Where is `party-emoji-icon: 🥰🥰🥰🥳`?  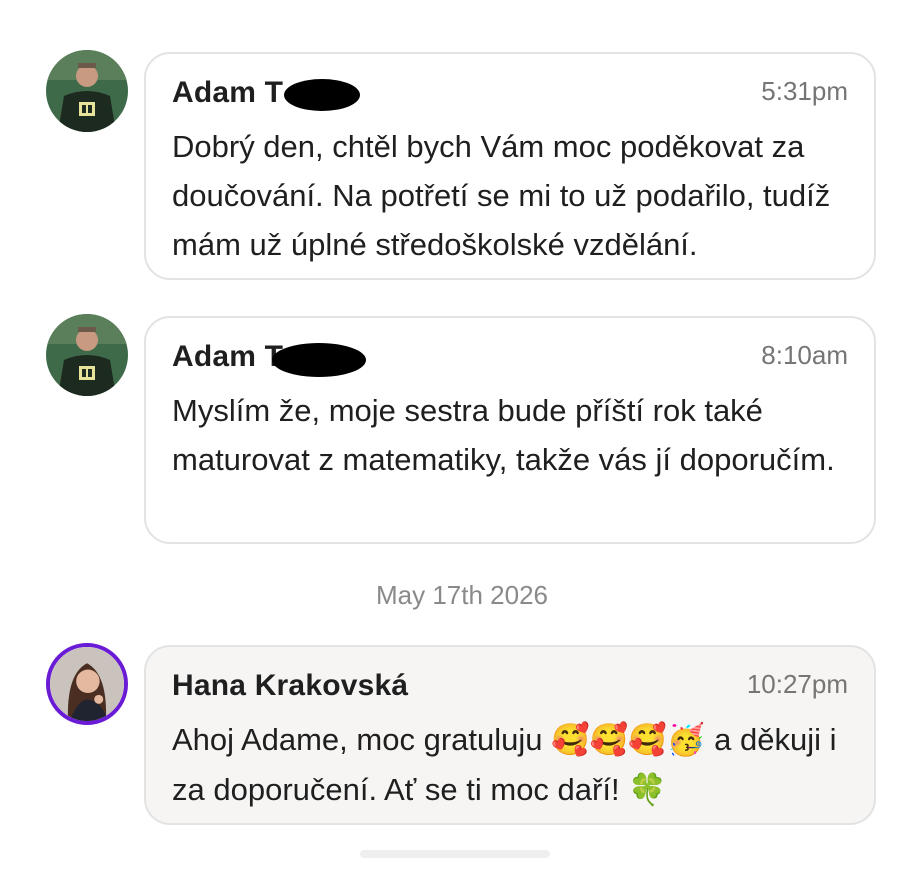 party-emoji-icon: 🥰🥰🥰🥳 is located at coordinates (628, 740).